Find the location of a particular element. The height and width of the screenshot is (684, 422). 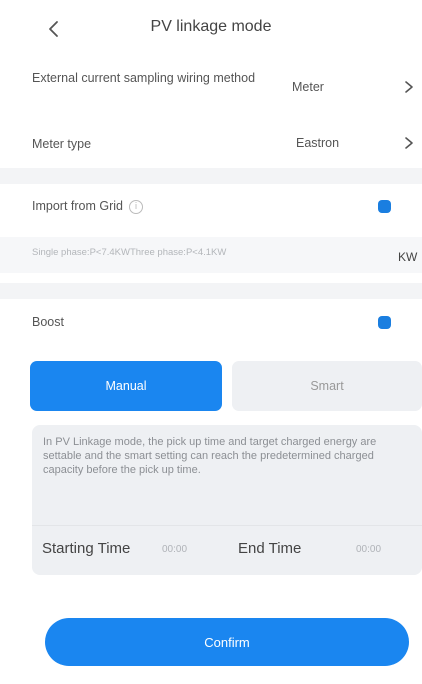

end-time-label: End Time is located at coordinates (270, 548).